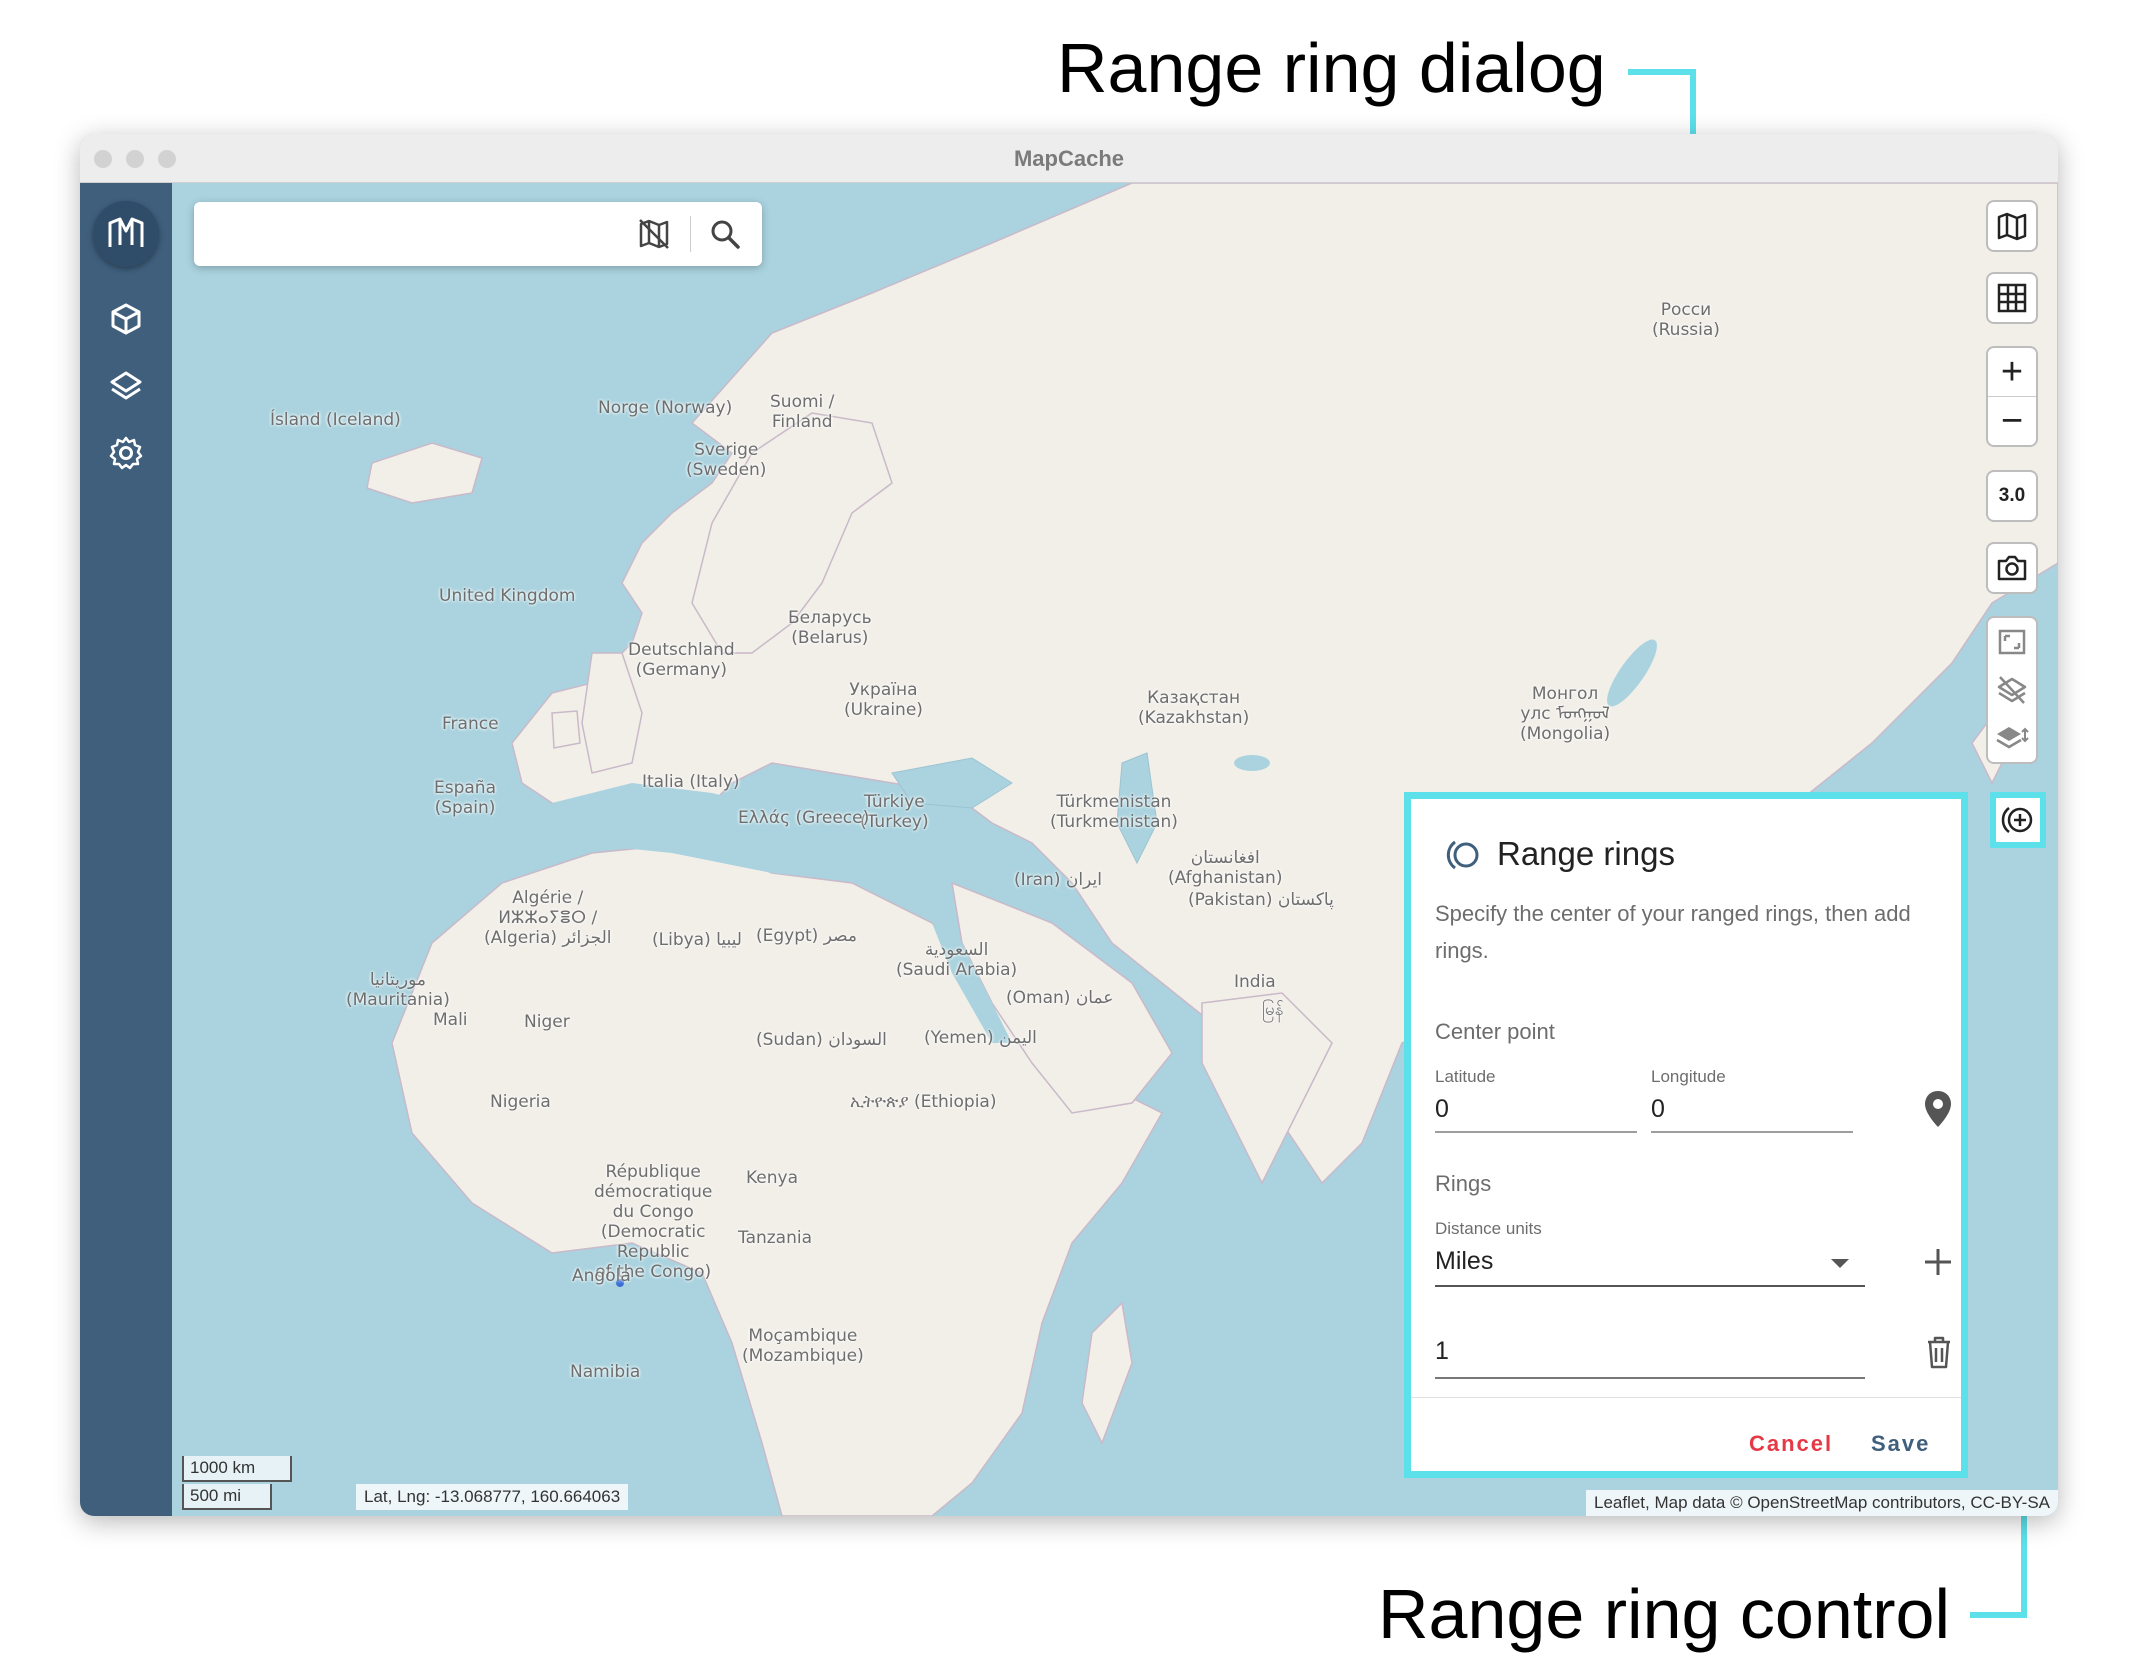  Describe the element at coordinates (1938, 1264) in the screenshot. I see `add-ring-icon` at that location.